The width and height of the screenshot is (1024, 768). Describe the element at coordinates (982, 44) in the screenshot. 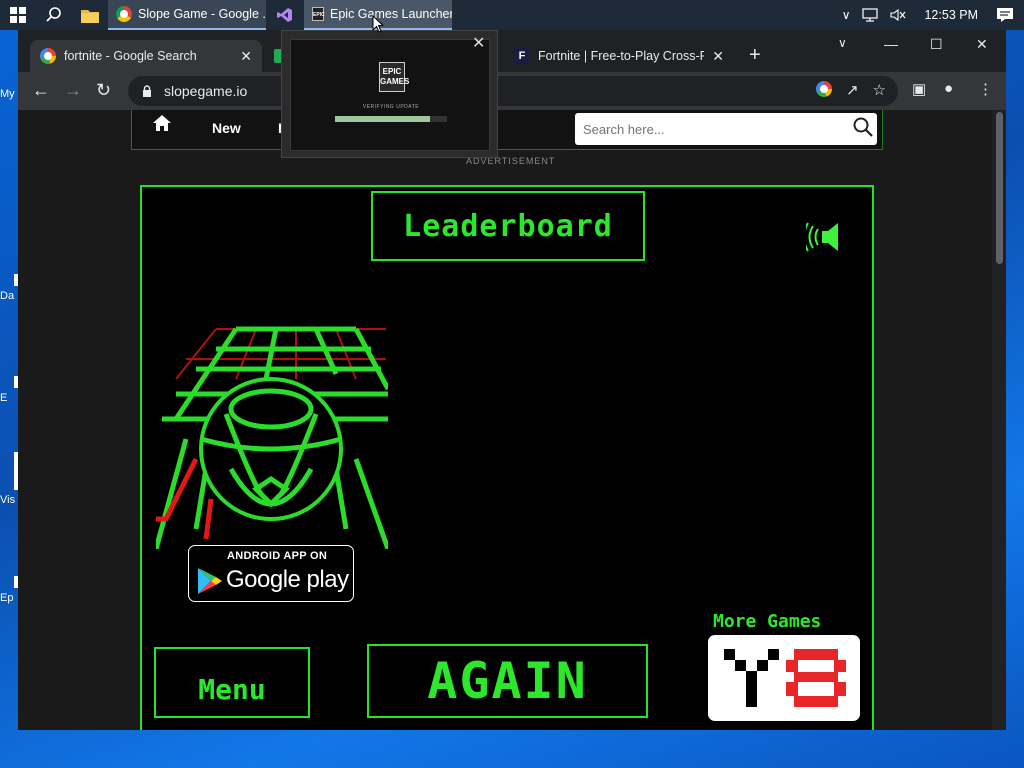

I see `close-window-button: ✕` at that location.